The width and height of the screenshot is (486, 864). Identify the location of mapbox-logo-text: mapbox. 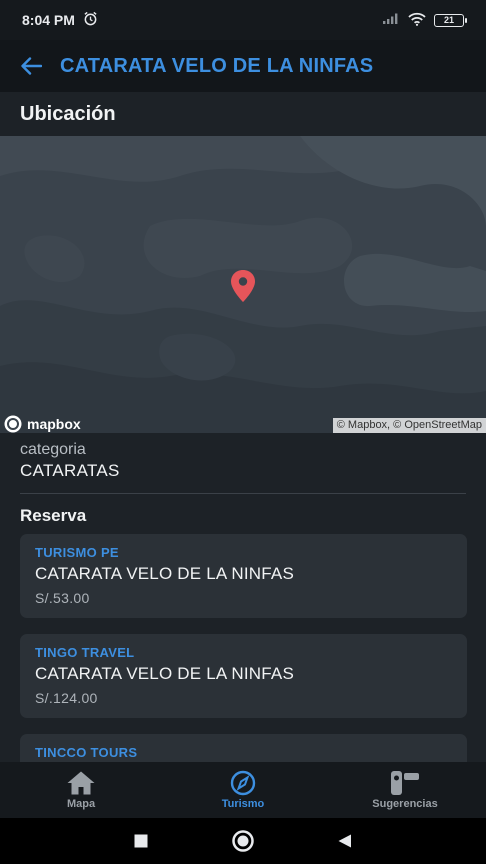
(54, 424).